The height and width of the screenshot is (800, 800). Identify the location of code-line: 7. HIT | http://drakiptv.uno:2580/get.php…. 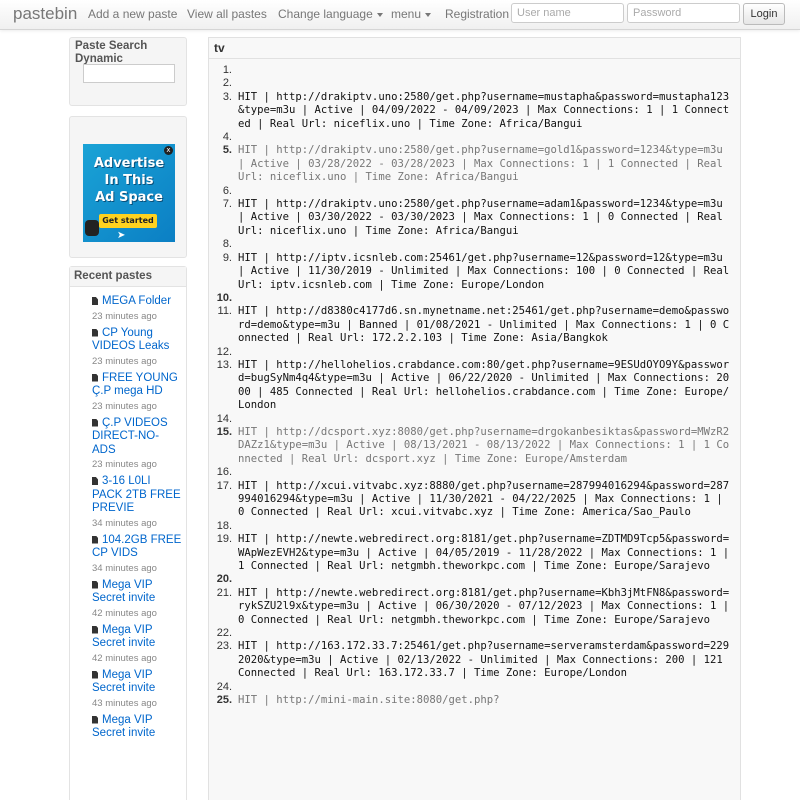
(474, 218).